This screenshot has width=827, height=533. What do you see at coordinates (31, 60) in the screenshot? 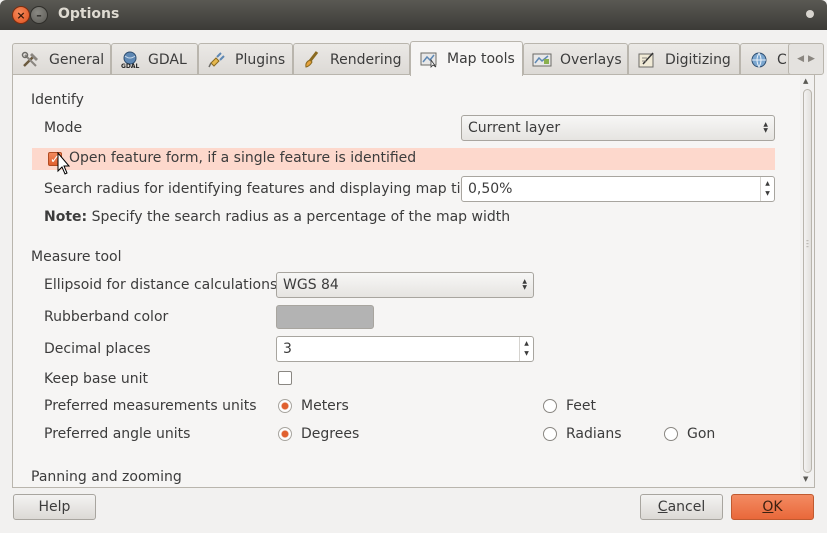
I see `tools-icon` at bounding box center [31, 60].